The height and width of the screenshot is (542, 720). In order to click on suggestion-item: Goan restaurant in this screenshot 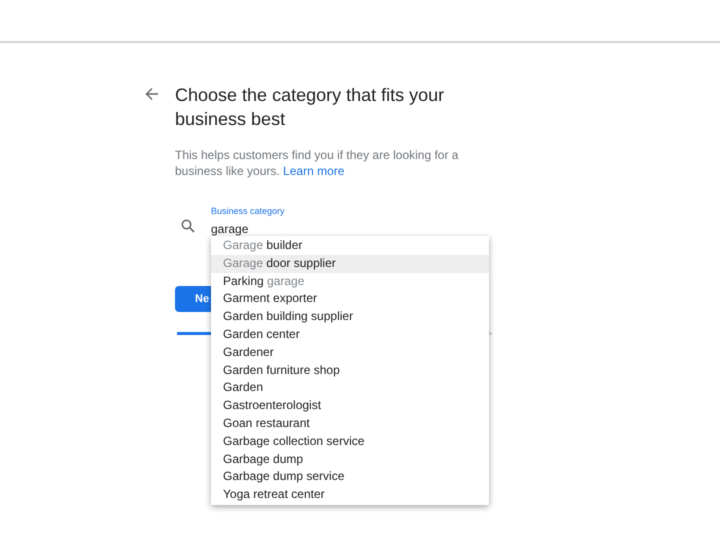, I will do `click(350, 423)`.